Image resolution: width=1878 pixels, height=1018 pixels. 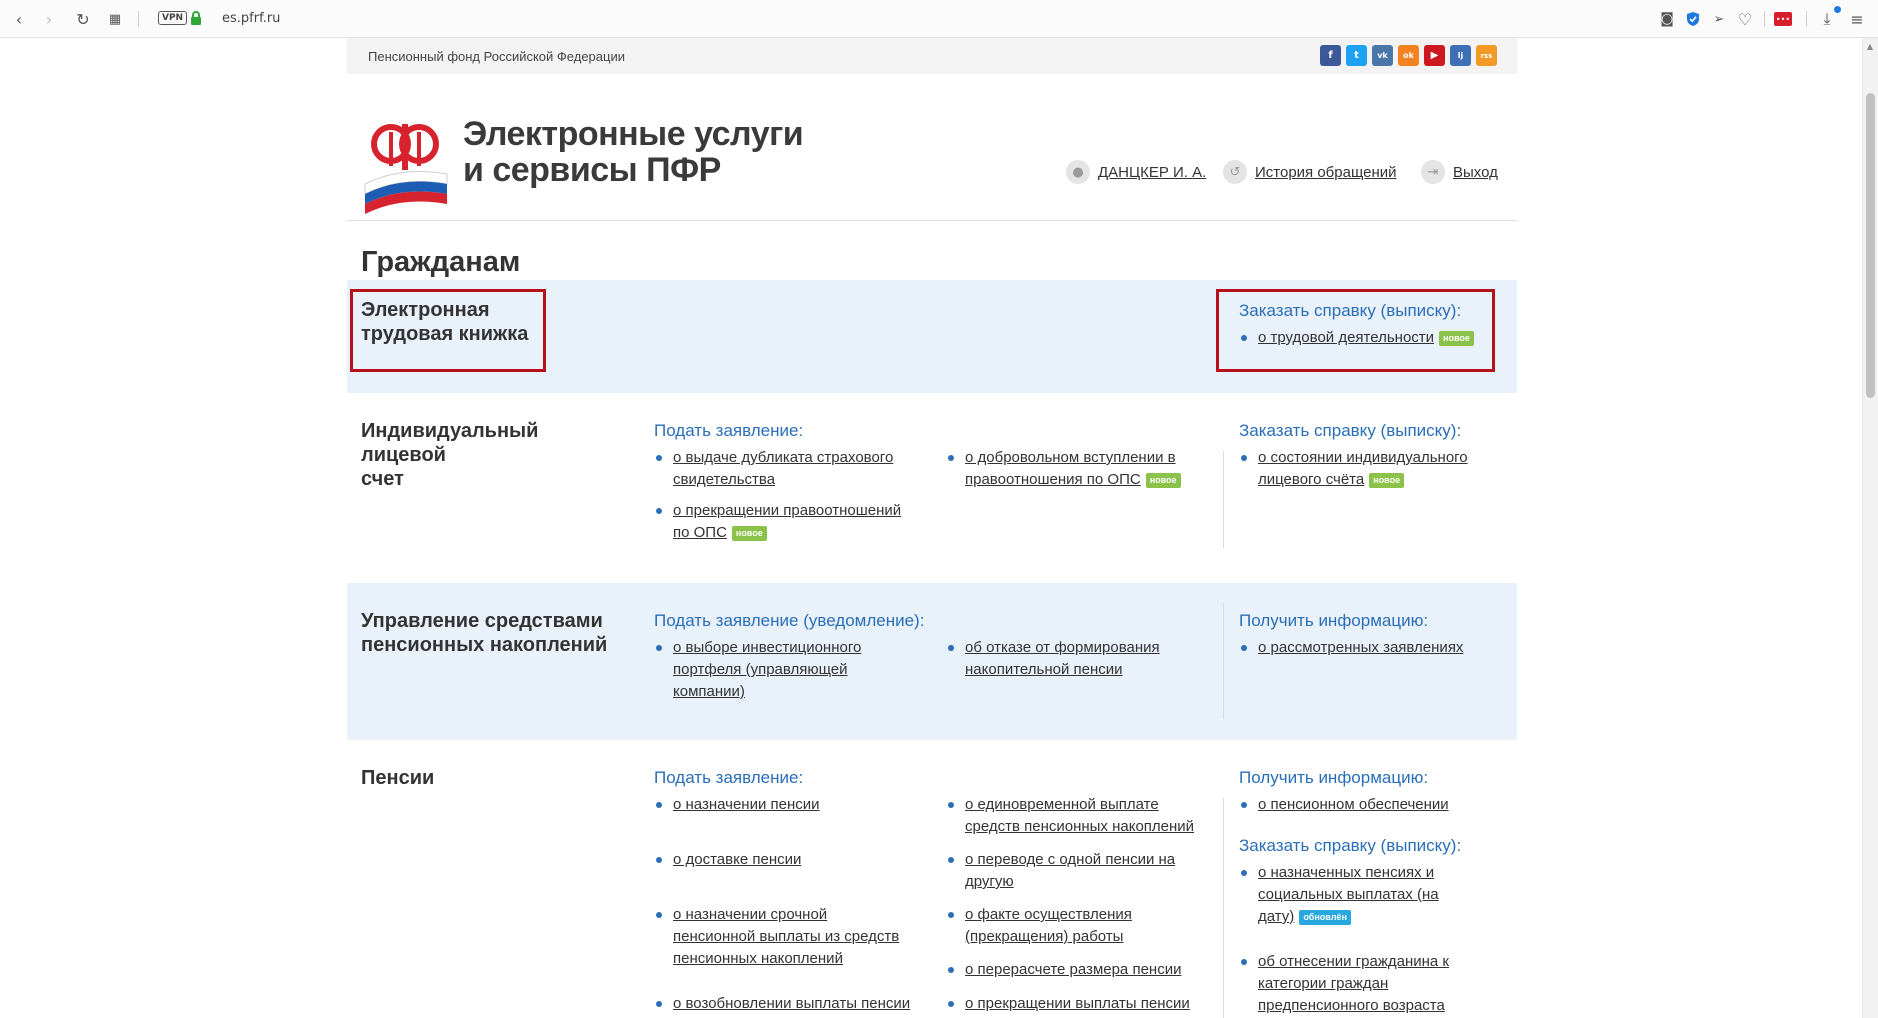 What do you see at coordinates (1382, 55) in the screenshot?
I see `vkontakte-icon: vk` at bounding box center [1382, 55].